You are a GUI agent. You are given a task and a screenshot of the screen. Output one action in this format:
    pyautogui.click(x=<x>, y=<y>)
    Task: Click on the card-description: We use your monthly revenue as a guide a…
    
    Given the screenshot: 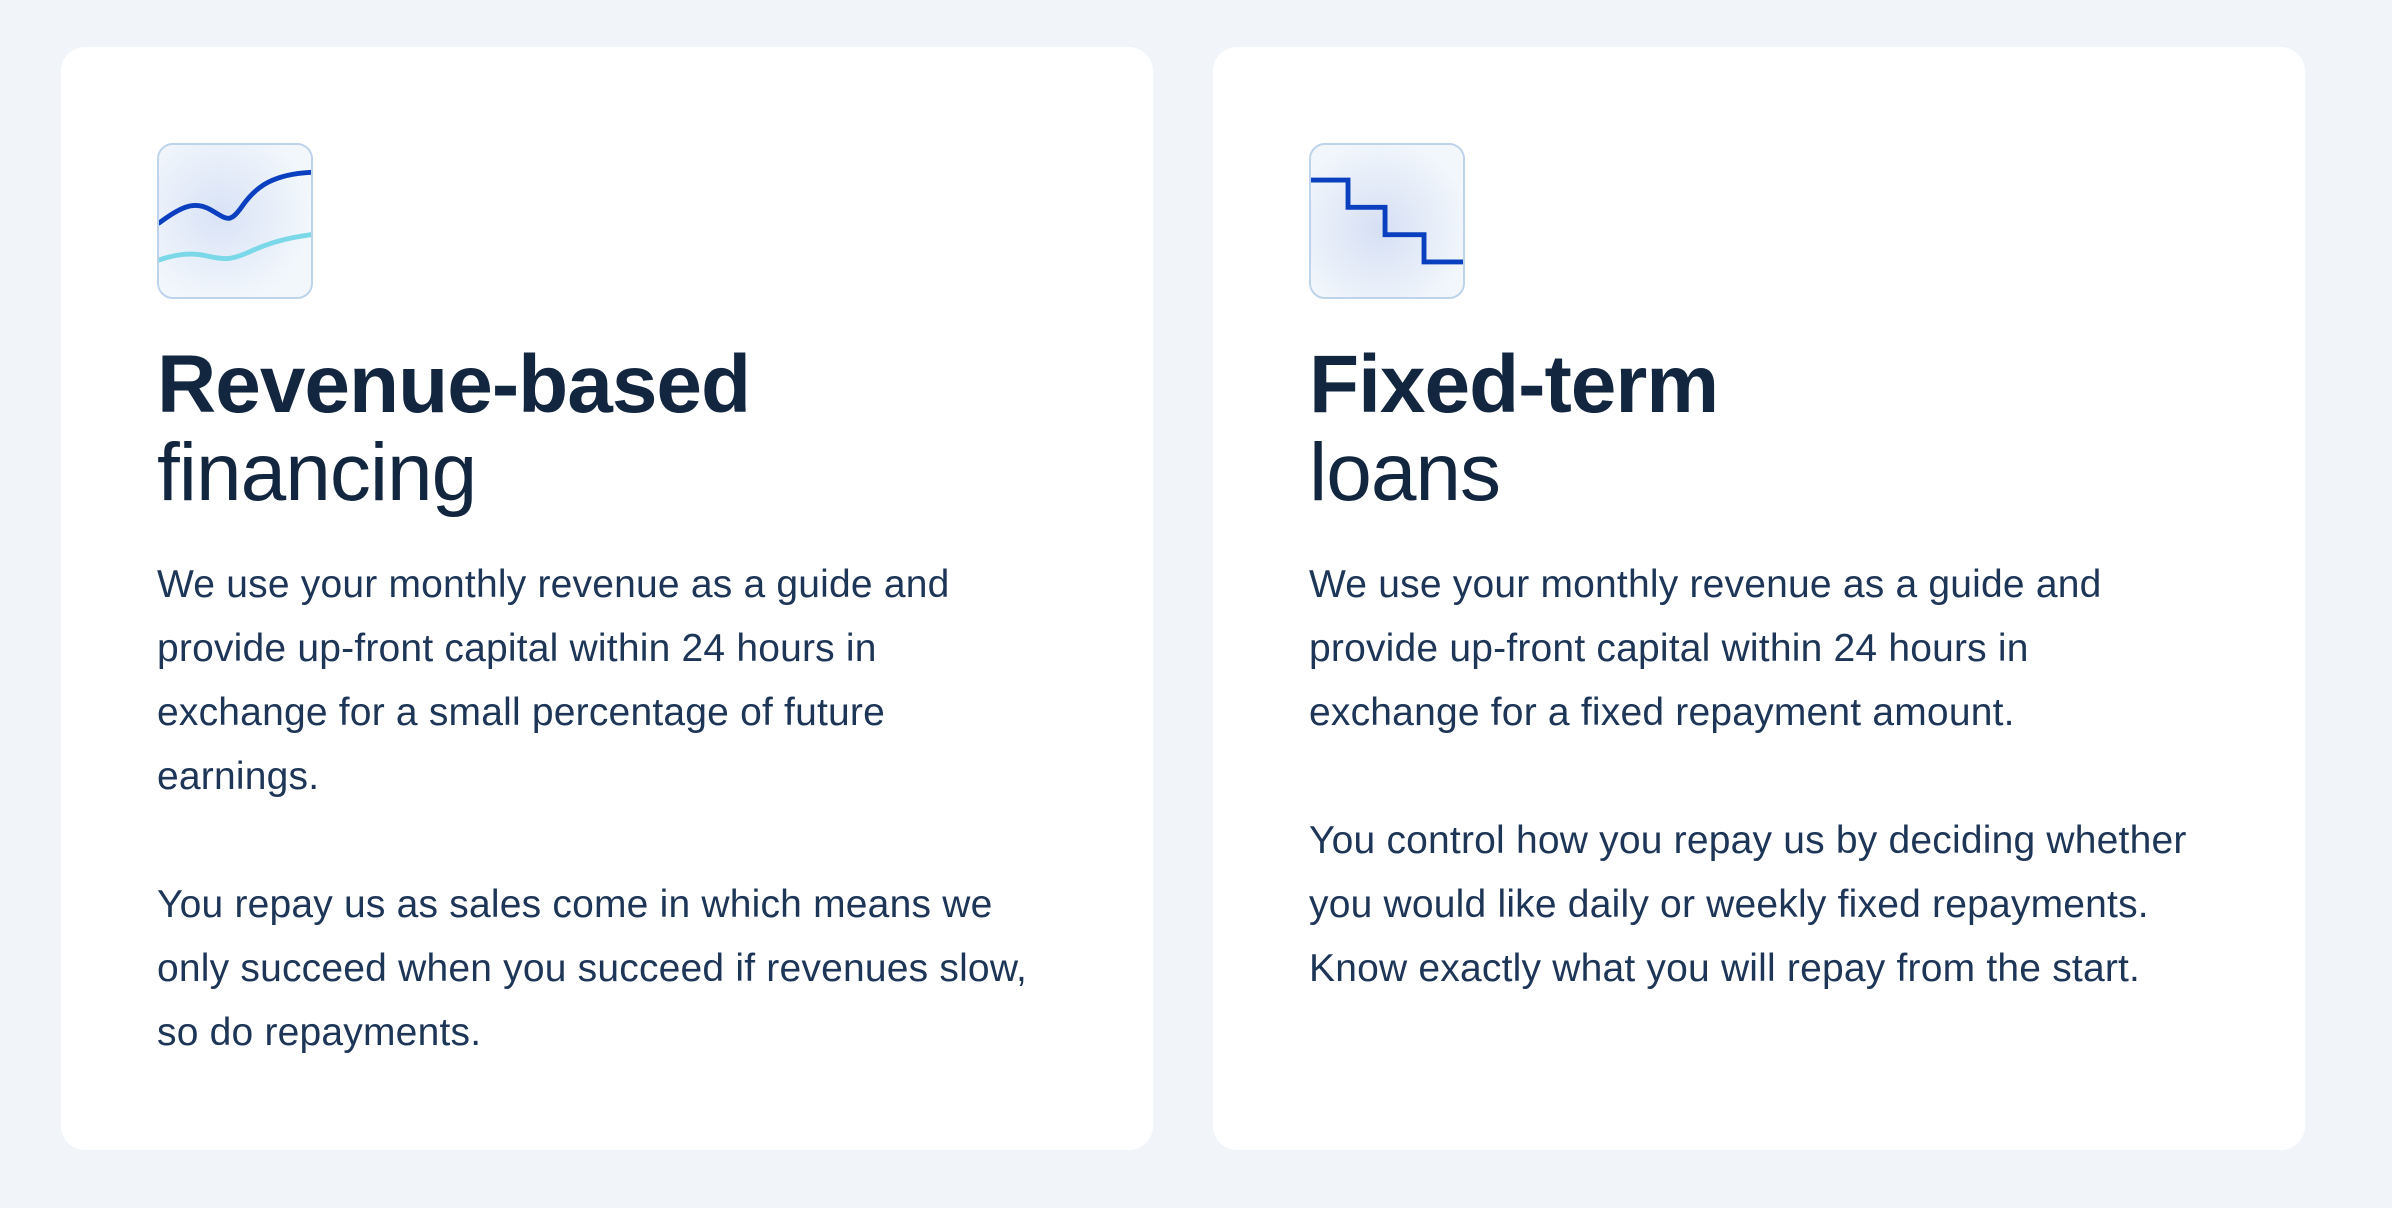 What is the action you would take?
    pyautogui.click(x=1759, y=777)
    